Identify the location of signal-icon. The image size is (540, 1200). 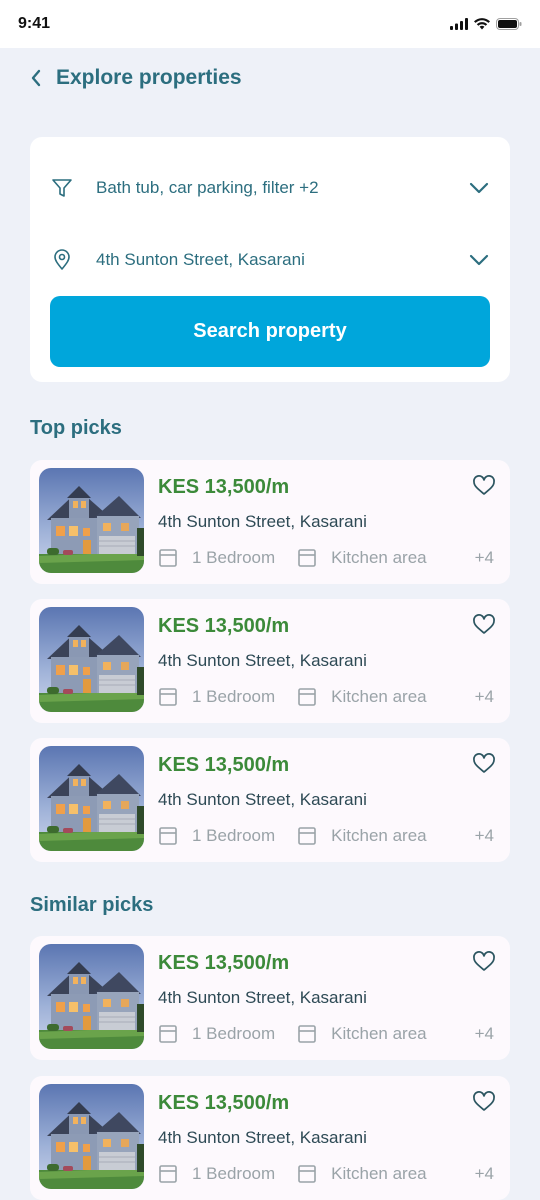
(459, 24).